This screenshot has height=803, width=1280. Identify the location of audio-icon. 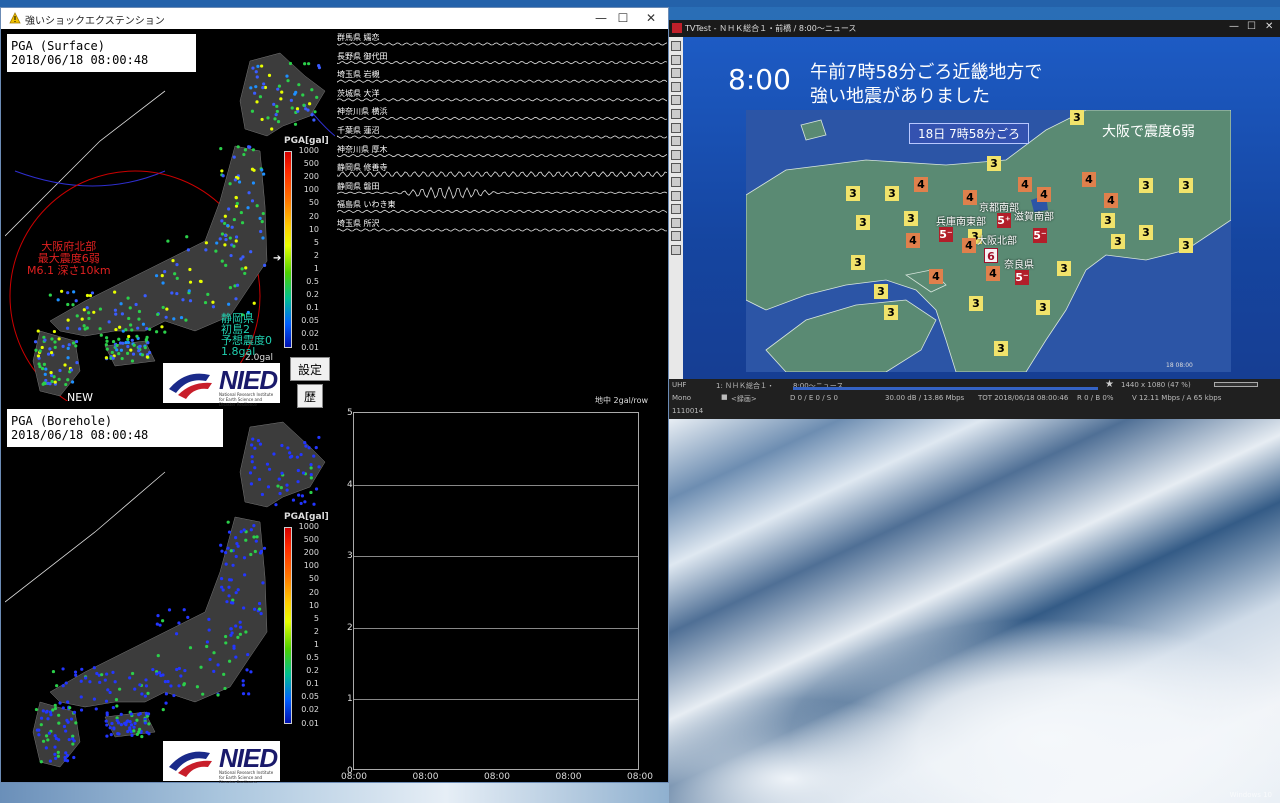
(676, 168).